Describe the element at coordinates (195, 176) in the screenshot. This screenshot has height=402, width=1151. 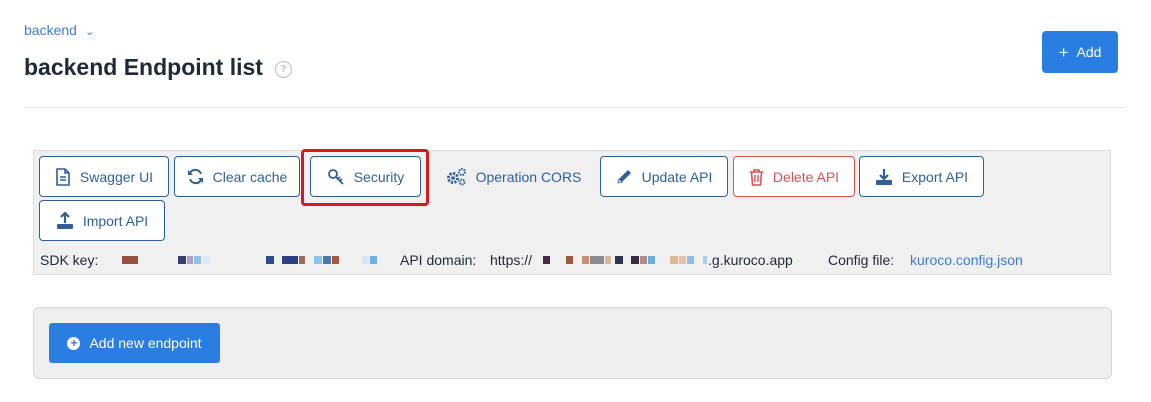
I see `refresh-icon` at that location.